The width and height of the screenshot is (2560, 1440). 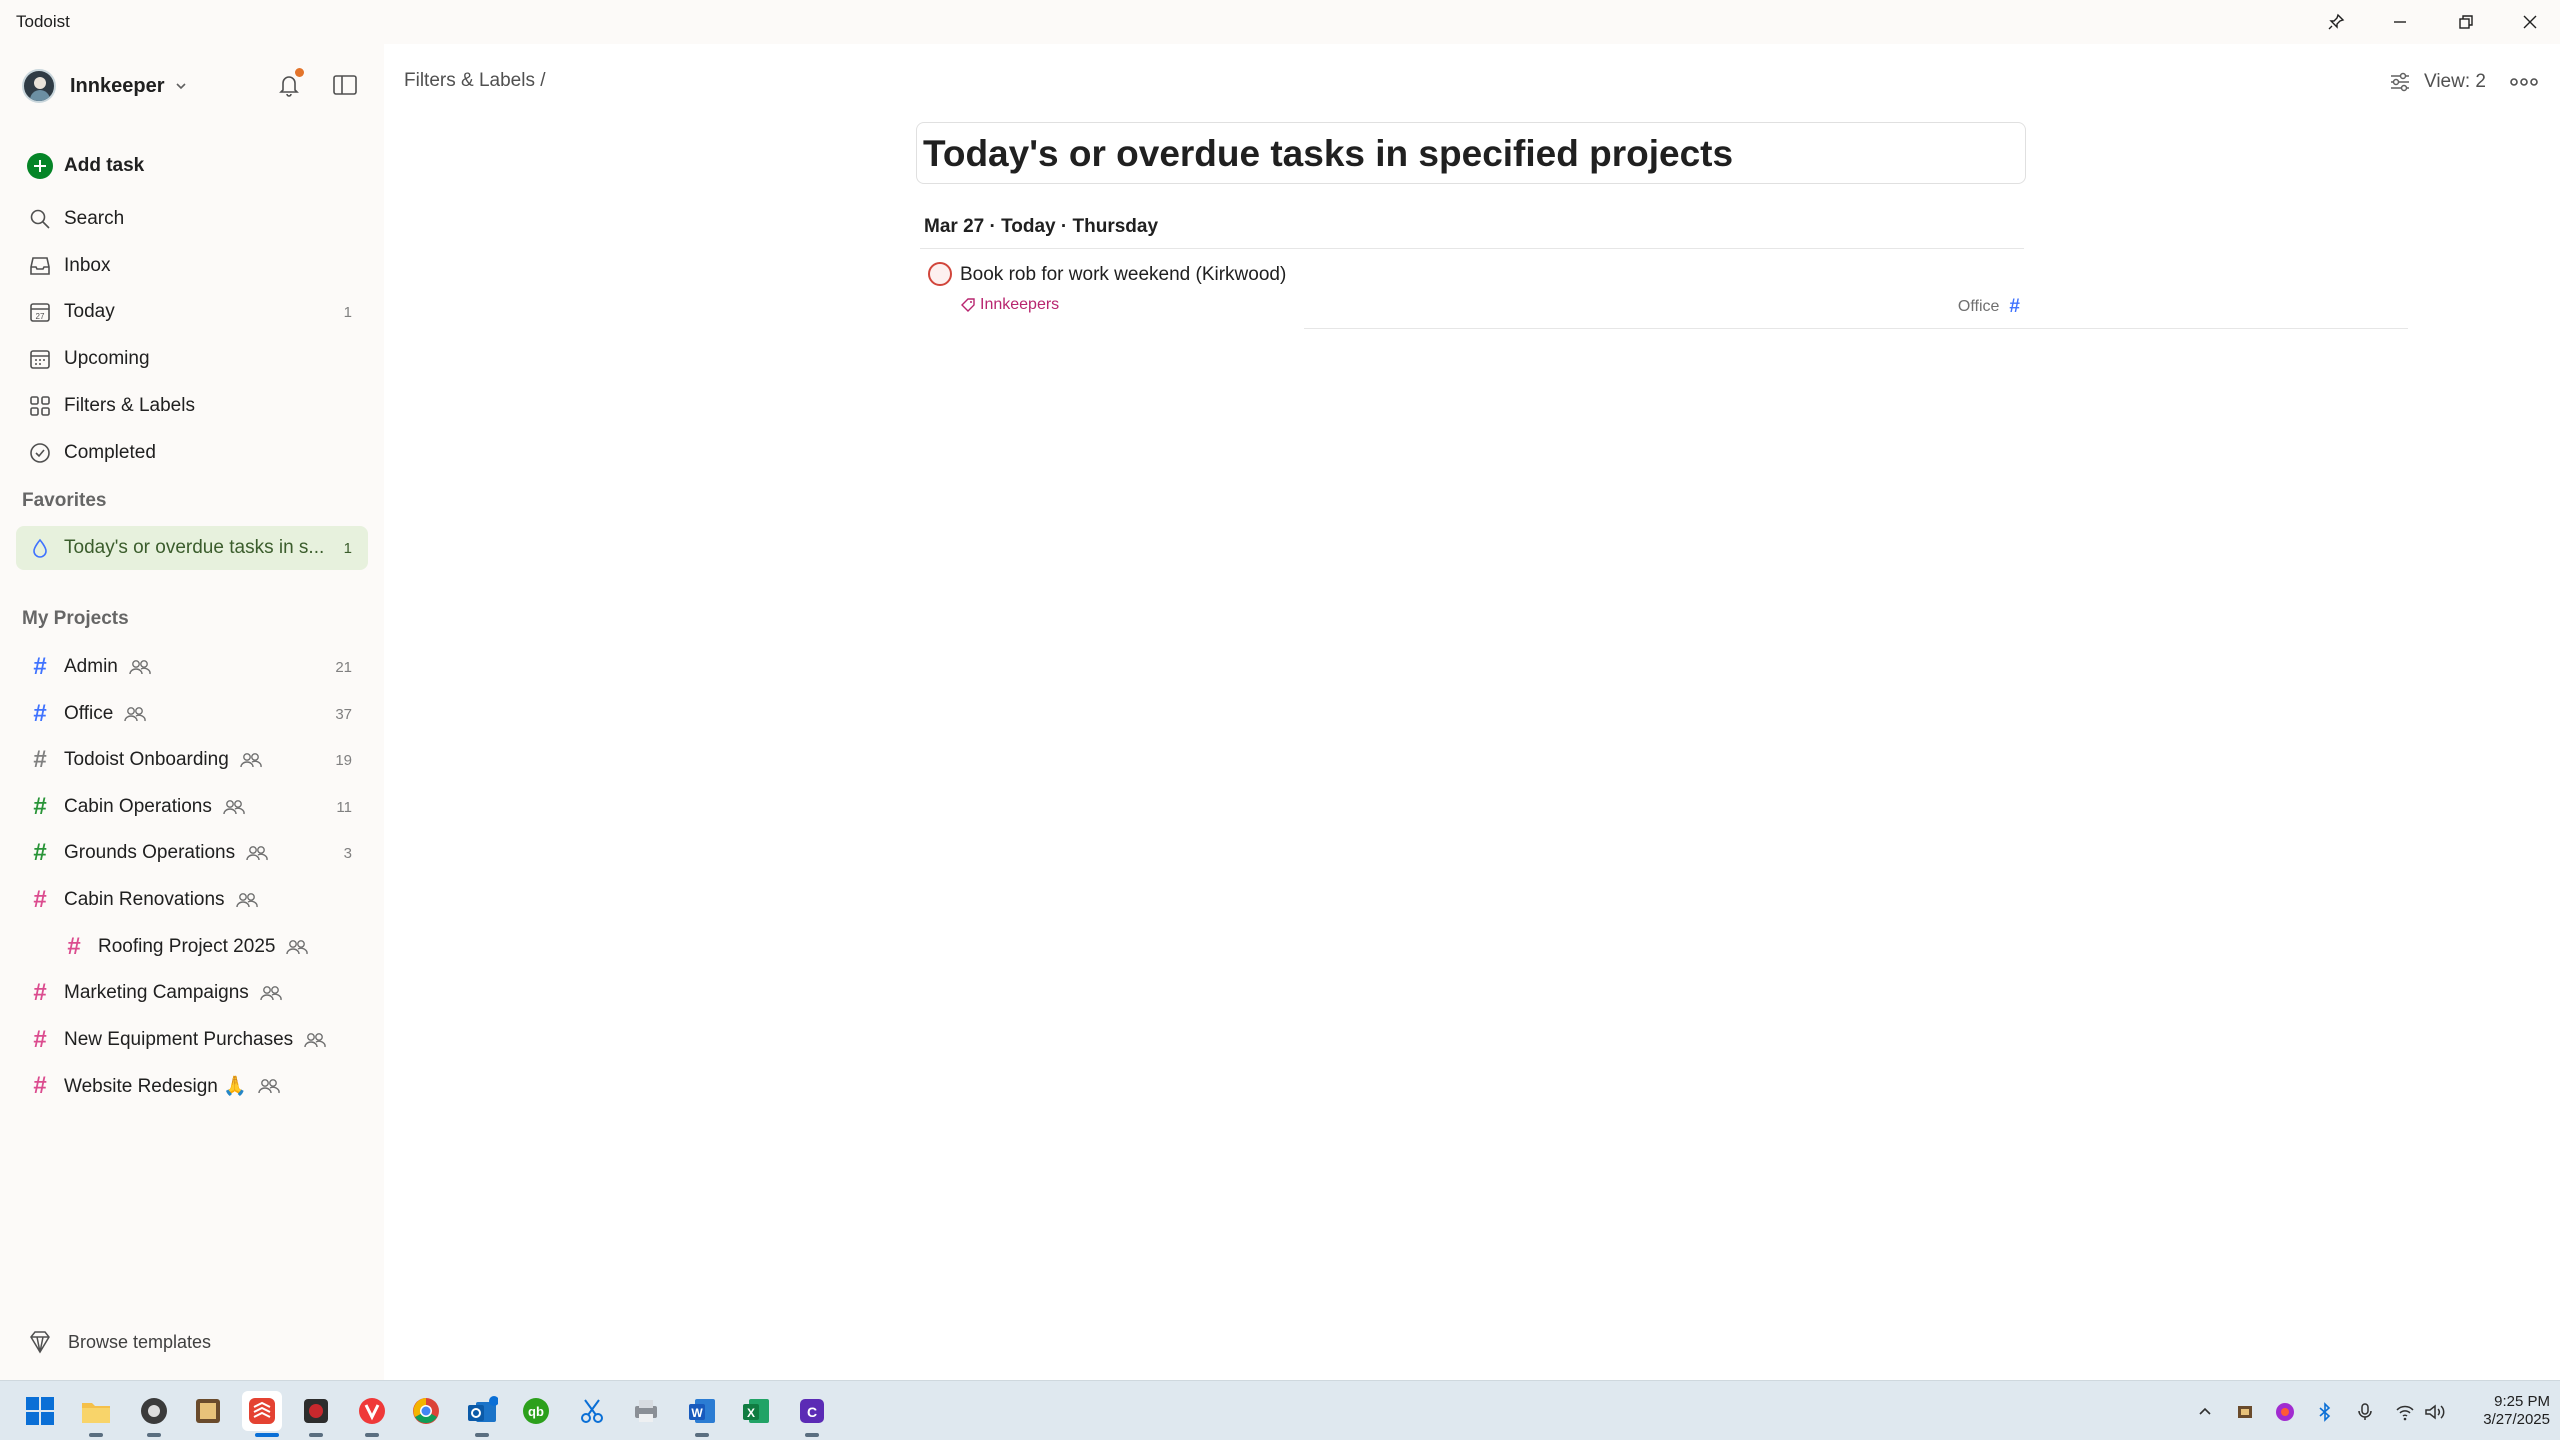 What do you see at coordinates (192, 359) in the screenshot?
I see `nav-upcoming: Upcoming` at bounding box center [192, 359].